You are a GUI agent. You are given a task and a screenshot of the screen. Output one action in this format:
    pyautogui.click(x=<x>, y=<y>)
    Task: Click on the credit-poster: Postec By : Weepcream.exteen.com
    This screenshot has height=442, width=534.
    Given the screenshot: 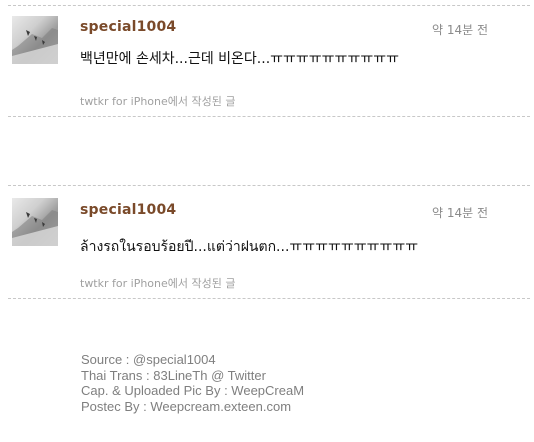 What is the action you would take?
    pyautogui.click(x=186, y=406)
    